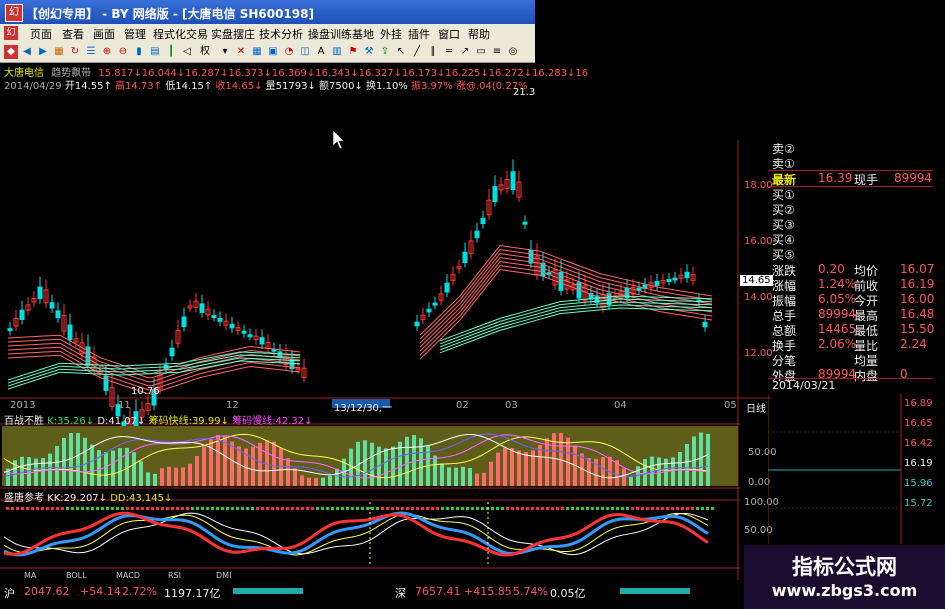  Describe the element at coordinates (257, 52) in the screenshot. I see `table-icon: ▦` at that location.